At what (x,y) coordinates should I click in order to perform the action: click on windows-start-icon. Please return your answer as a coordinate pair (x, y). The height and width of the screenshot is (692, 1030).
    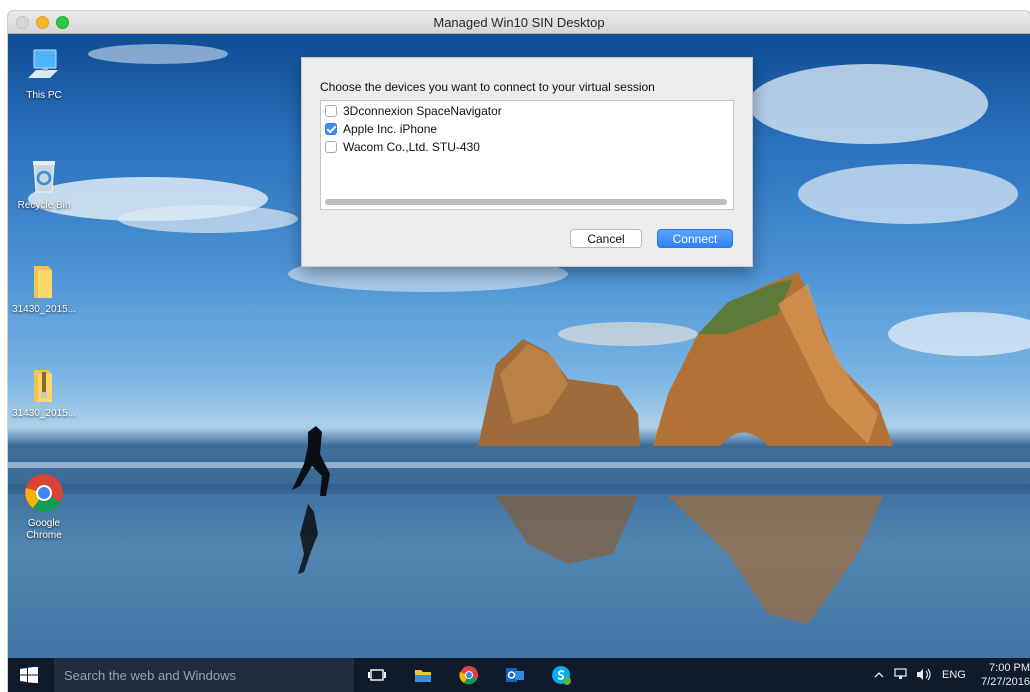
    Looking at the image, I should click on (29, 675).